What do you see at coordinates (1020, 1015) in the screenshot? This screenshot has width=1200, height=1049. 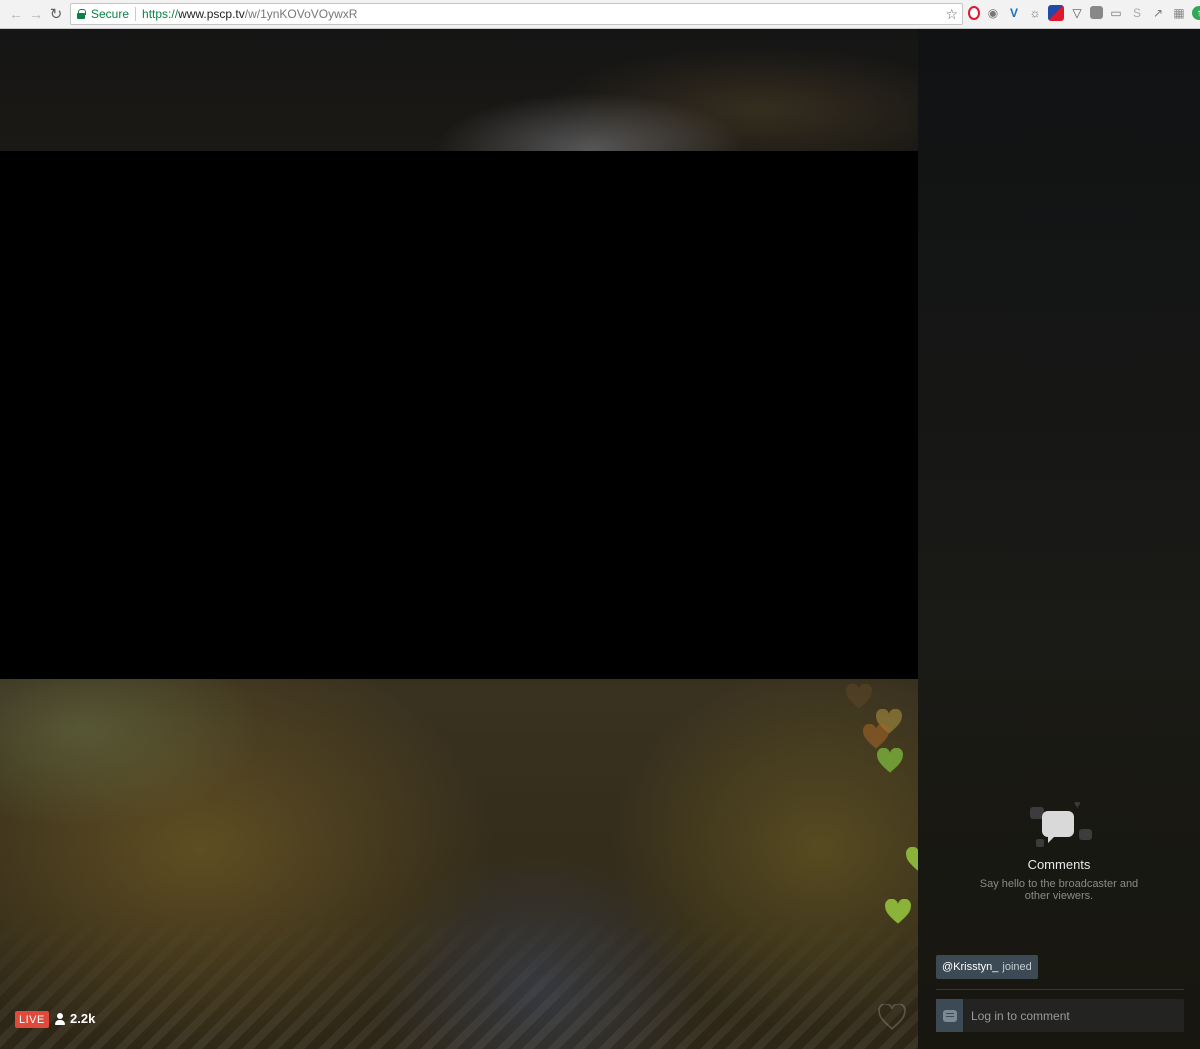 I see `comment-placeholder: Log in to comment` at bounding box center [1020, 1015].